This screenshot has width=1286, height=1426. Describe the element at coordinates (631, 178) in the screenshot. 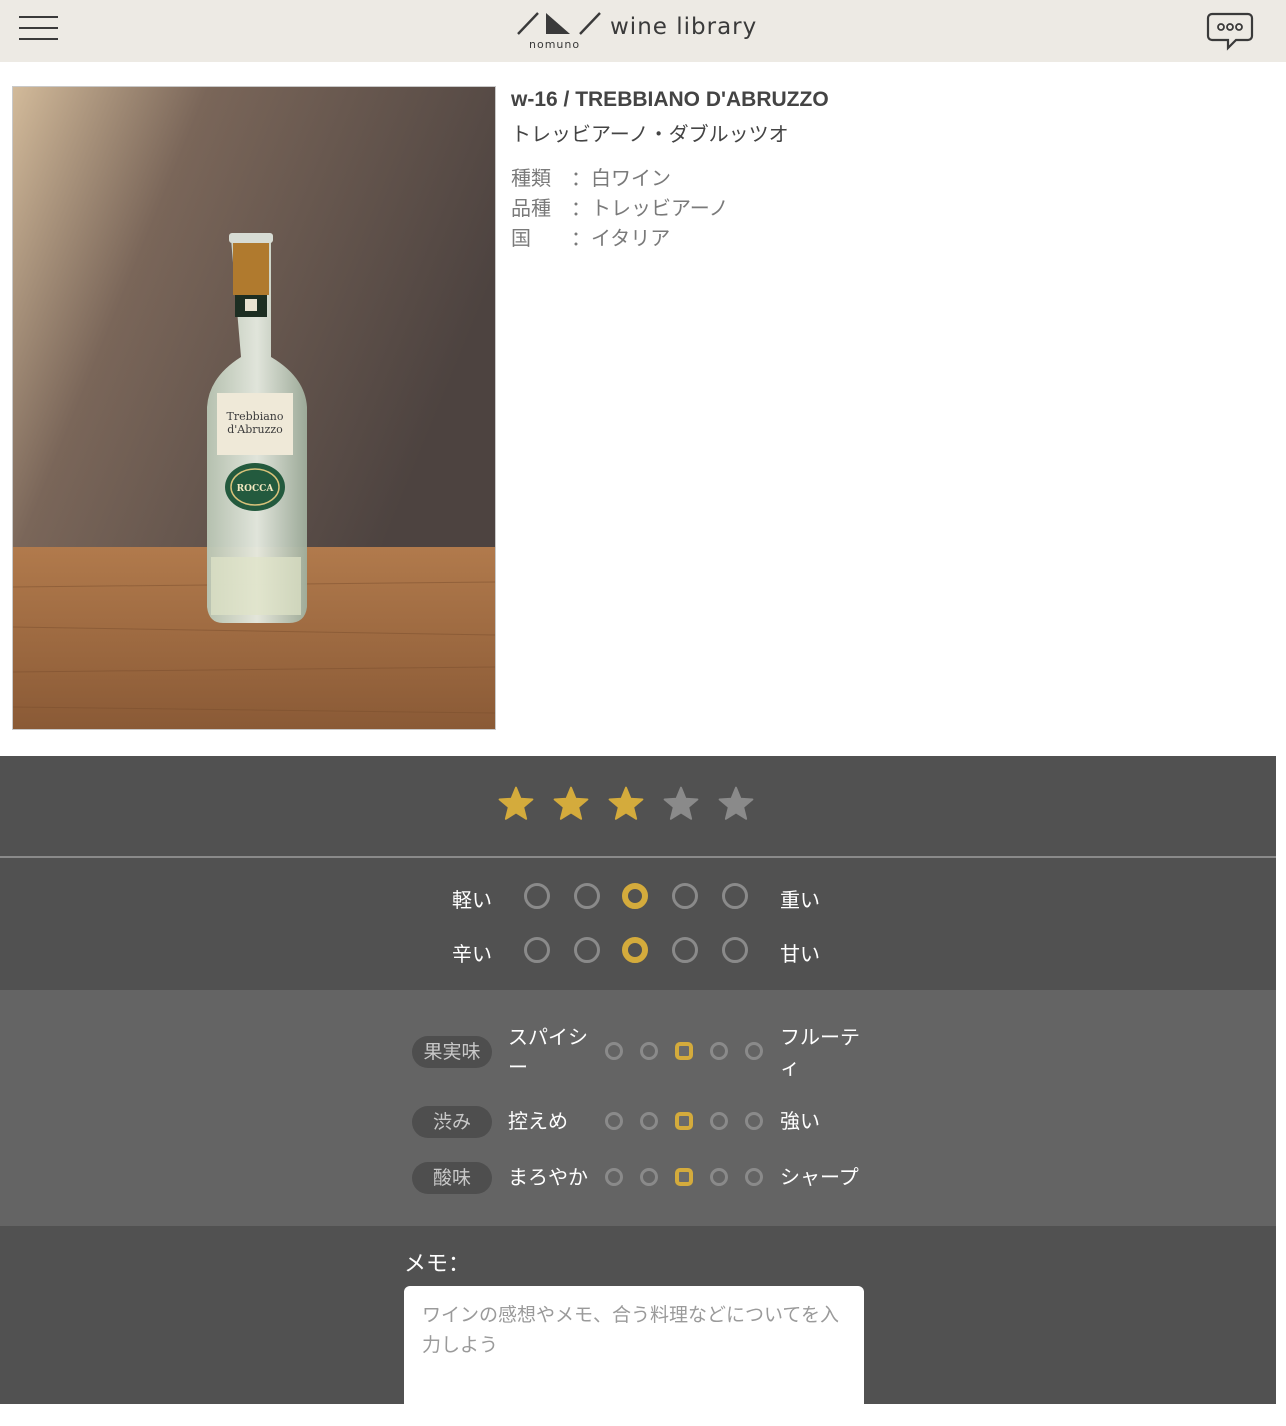

I see `spec-value: 白ワイン` at that location.